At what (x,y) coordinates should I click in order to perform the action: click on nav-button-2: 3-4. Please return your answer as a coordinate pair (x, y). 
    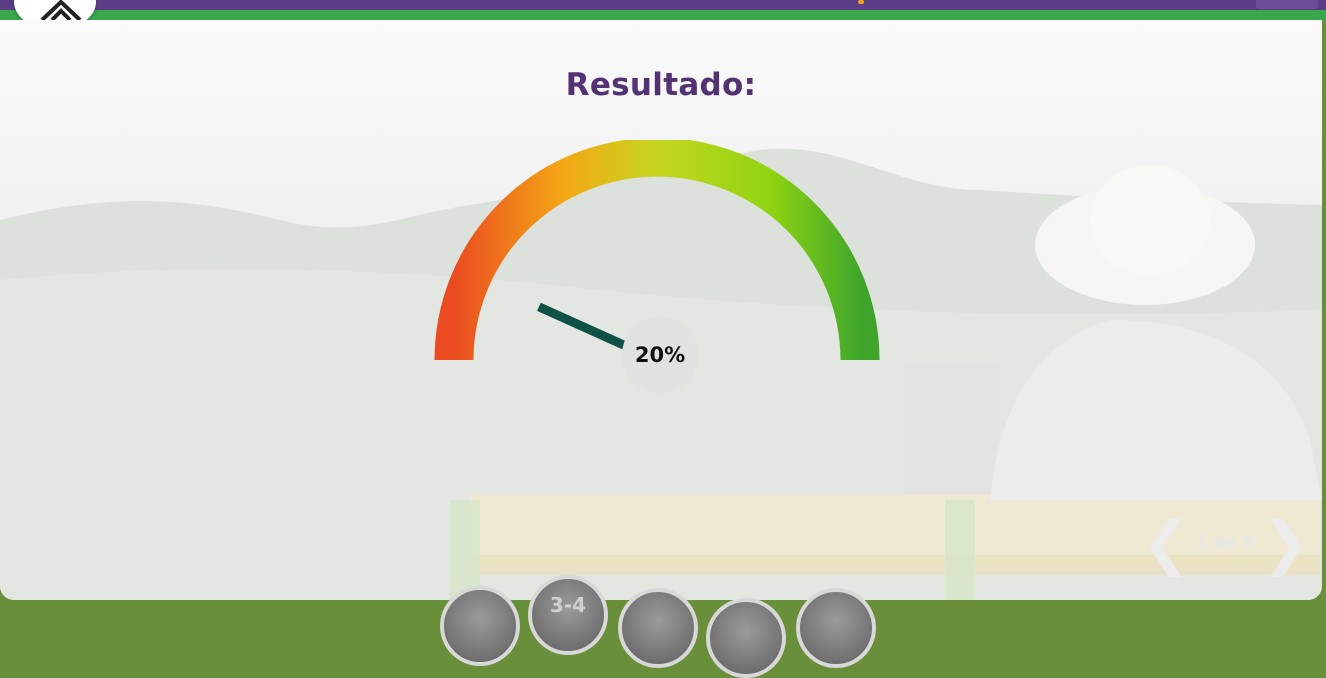
    Looking at the image, I should click on (568, 615).